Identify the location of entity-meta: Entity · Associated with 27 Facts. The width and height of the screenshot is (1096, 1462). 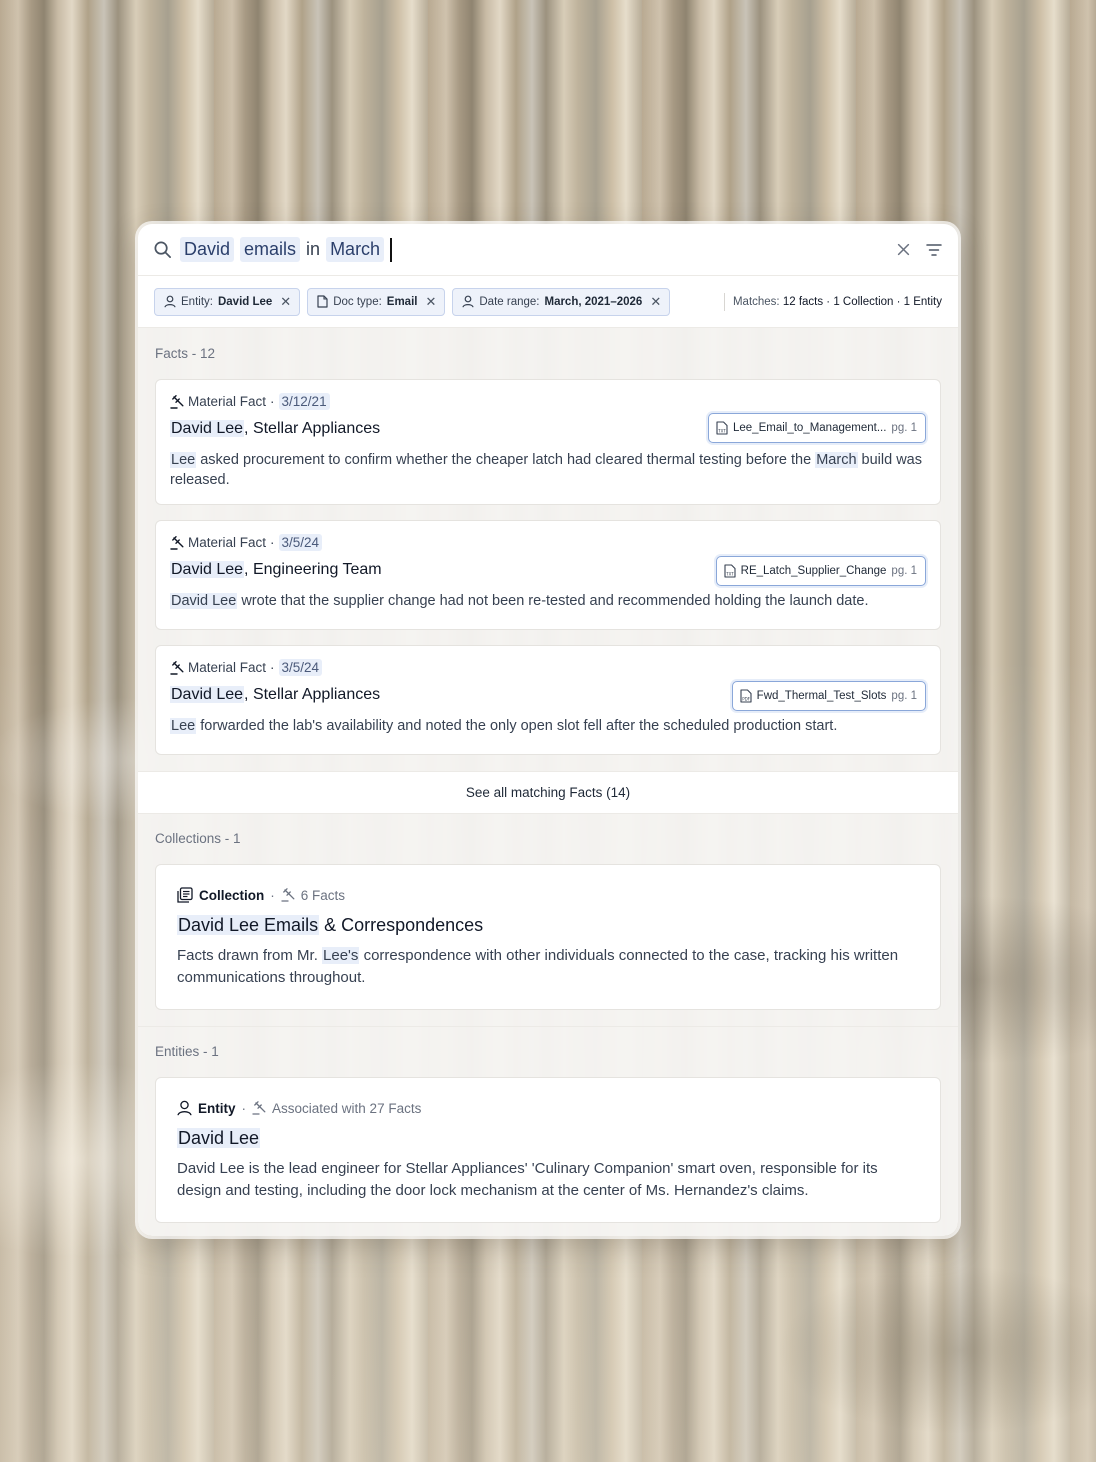
(548, 1108).